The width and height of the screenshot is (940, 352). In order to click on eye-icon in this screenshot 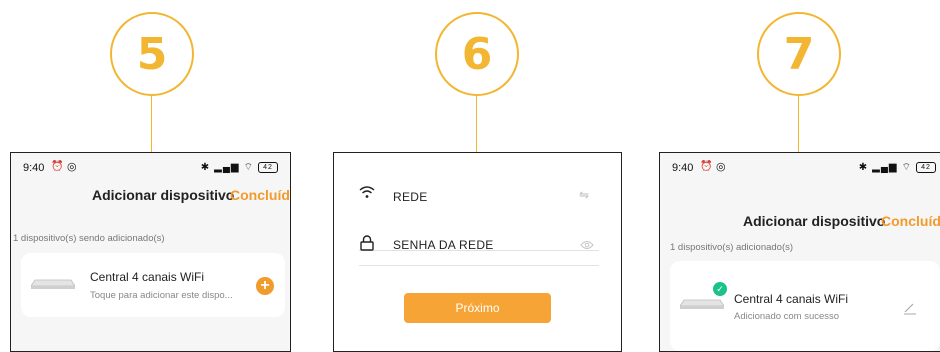, I will do `click(587, 246)`.